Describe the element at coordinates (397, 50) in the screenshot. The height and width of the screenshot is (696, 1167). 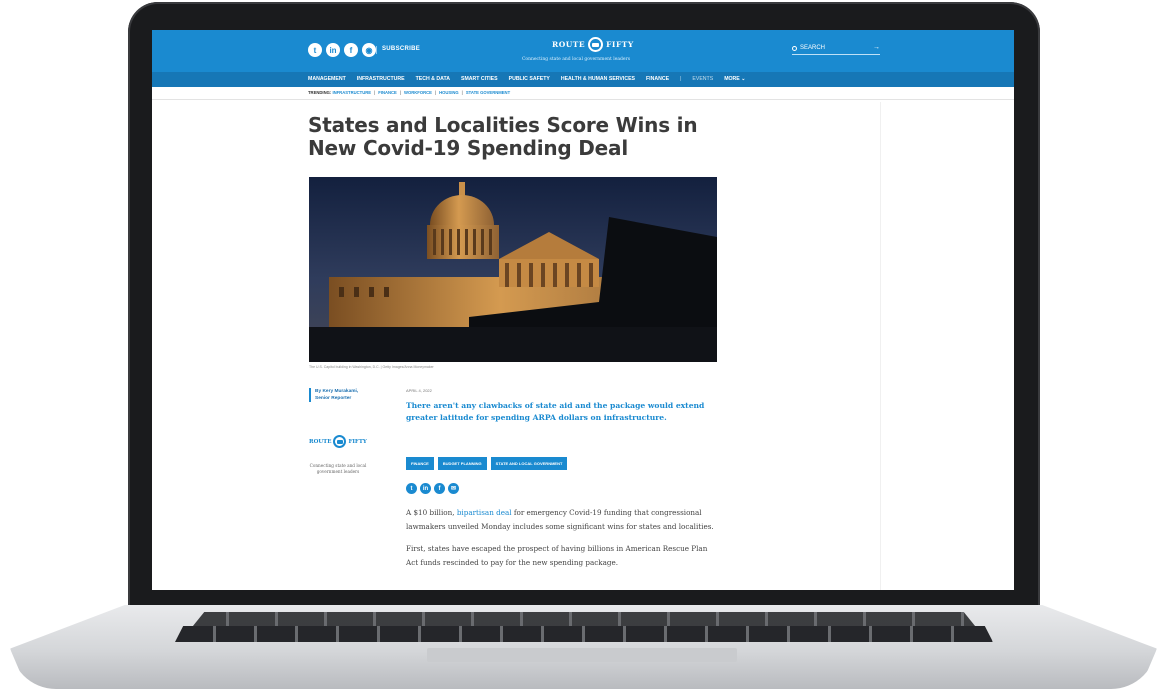
I see `subscribe-link: SUBSCRIBE` at that location.